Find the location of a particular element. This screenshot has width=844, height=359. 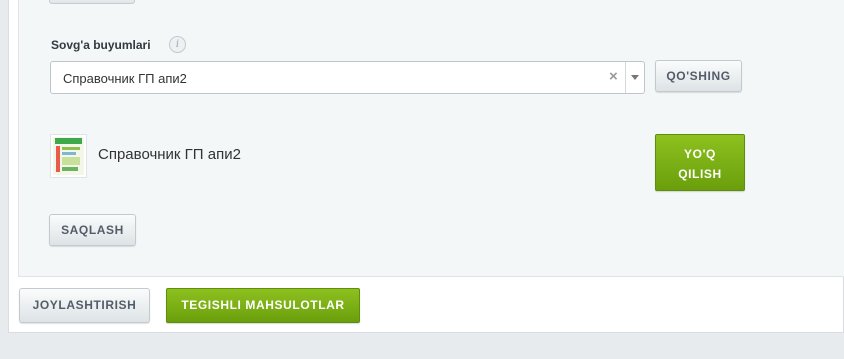

related-products-button: TEGISHLI MAHSULOTLAR is located at coordinates (263, 305).